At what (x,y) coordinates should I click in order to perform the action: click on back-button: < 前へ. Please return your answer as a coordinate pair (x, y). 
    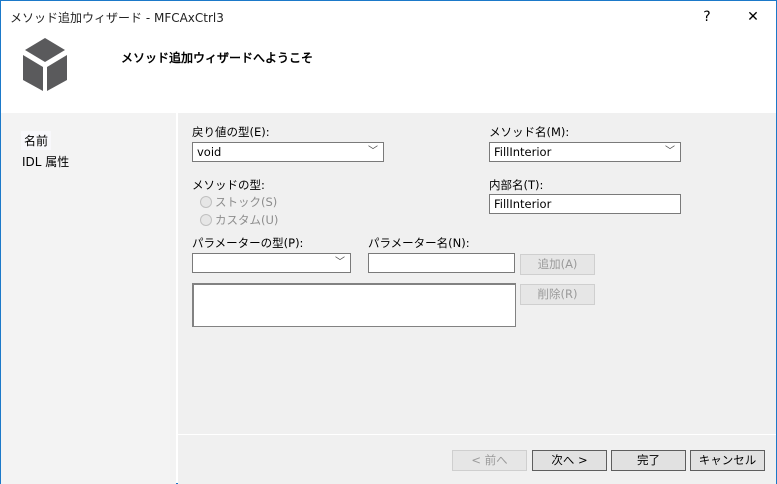
    Looking at the image, I should click on (489, 460).